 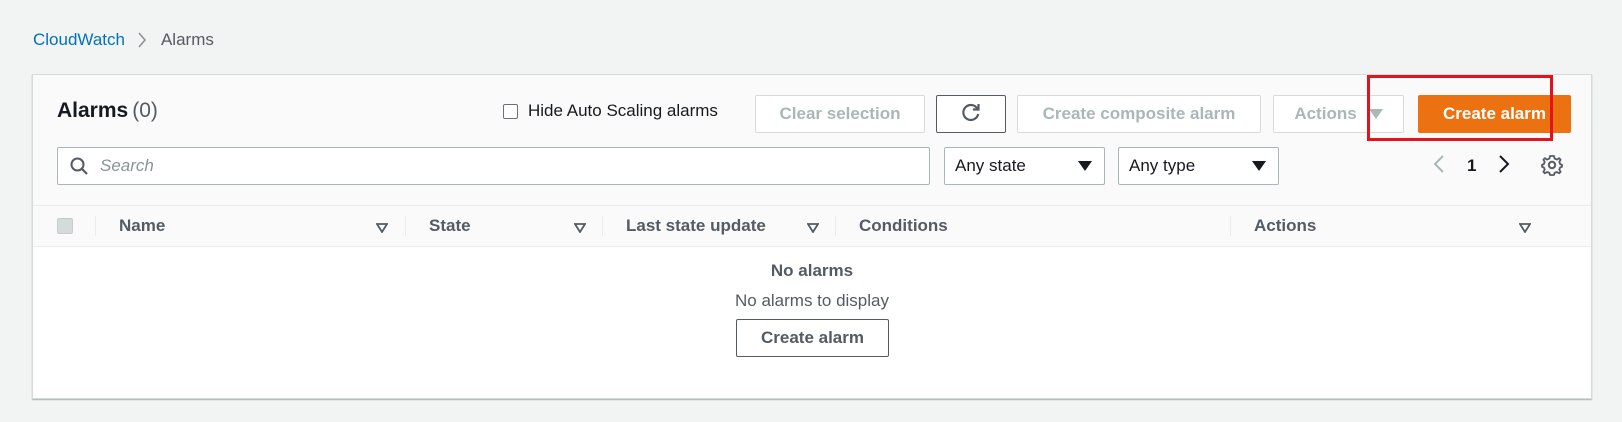 What do you see at coordinates (1285, 225) in the screenshot?
I see `column-header-actions: Actions` at bounding box center [1285, 225].